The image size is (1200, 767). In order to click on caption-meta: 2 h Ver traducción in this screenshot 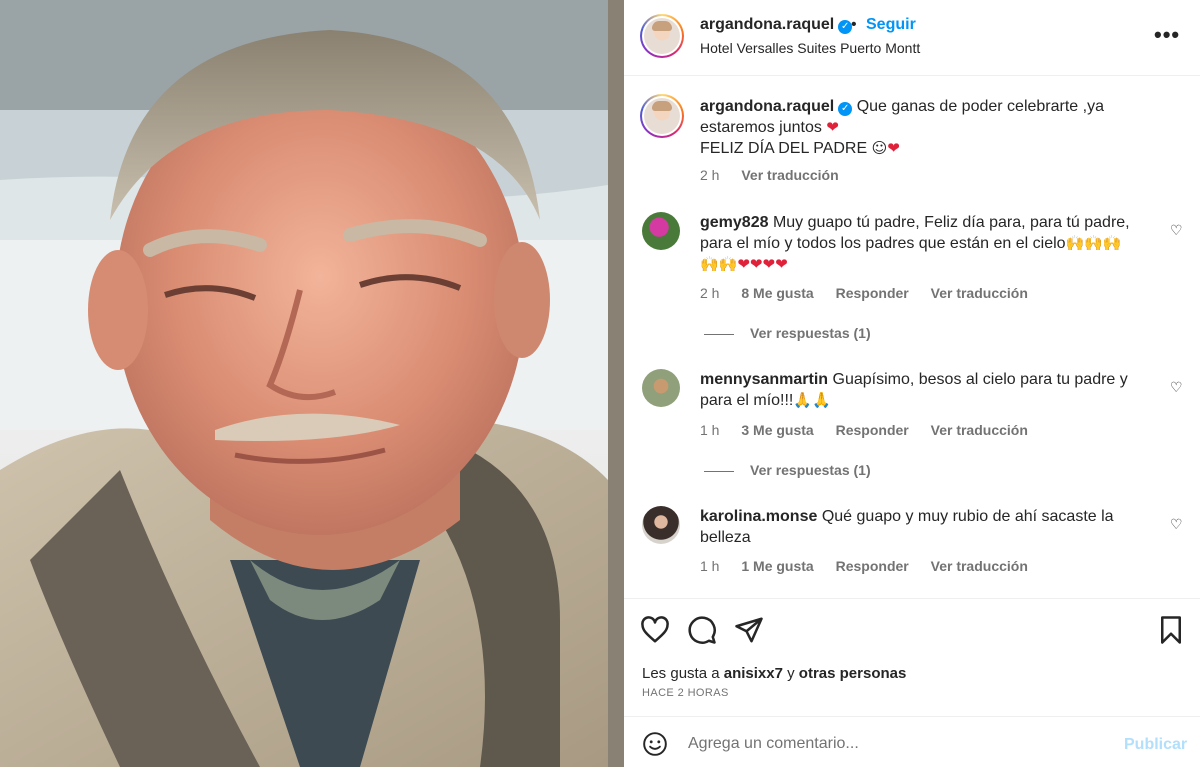, I will do `click(778, 175)`.